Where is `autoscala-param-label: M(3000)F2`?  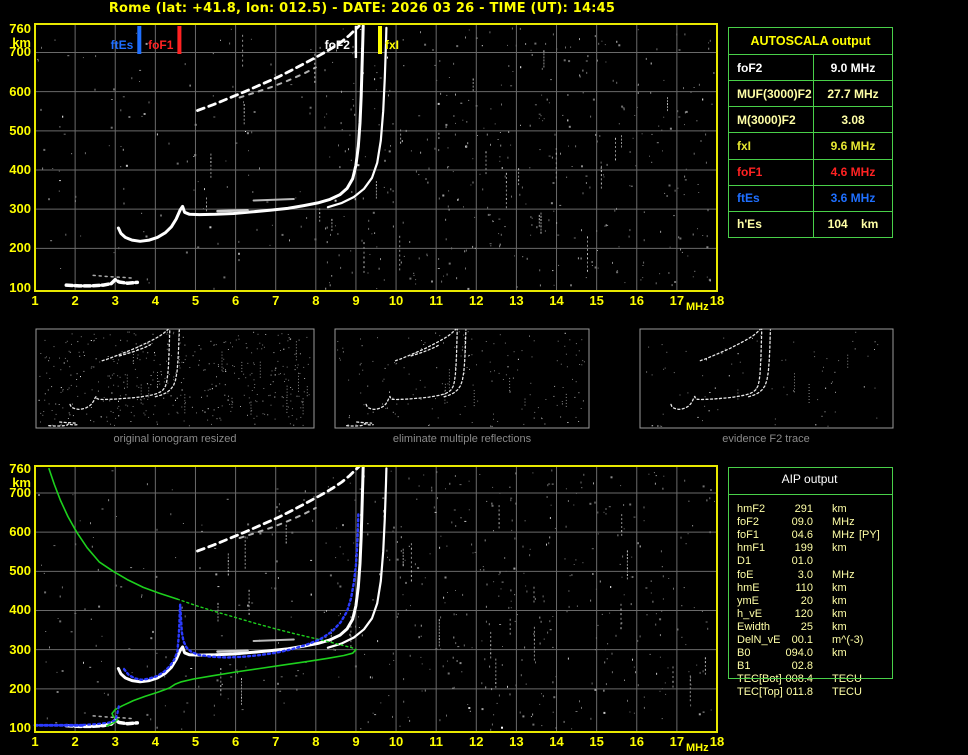
autoscala-param-label: M(3000)F2 is located at coordinates (766, 119).